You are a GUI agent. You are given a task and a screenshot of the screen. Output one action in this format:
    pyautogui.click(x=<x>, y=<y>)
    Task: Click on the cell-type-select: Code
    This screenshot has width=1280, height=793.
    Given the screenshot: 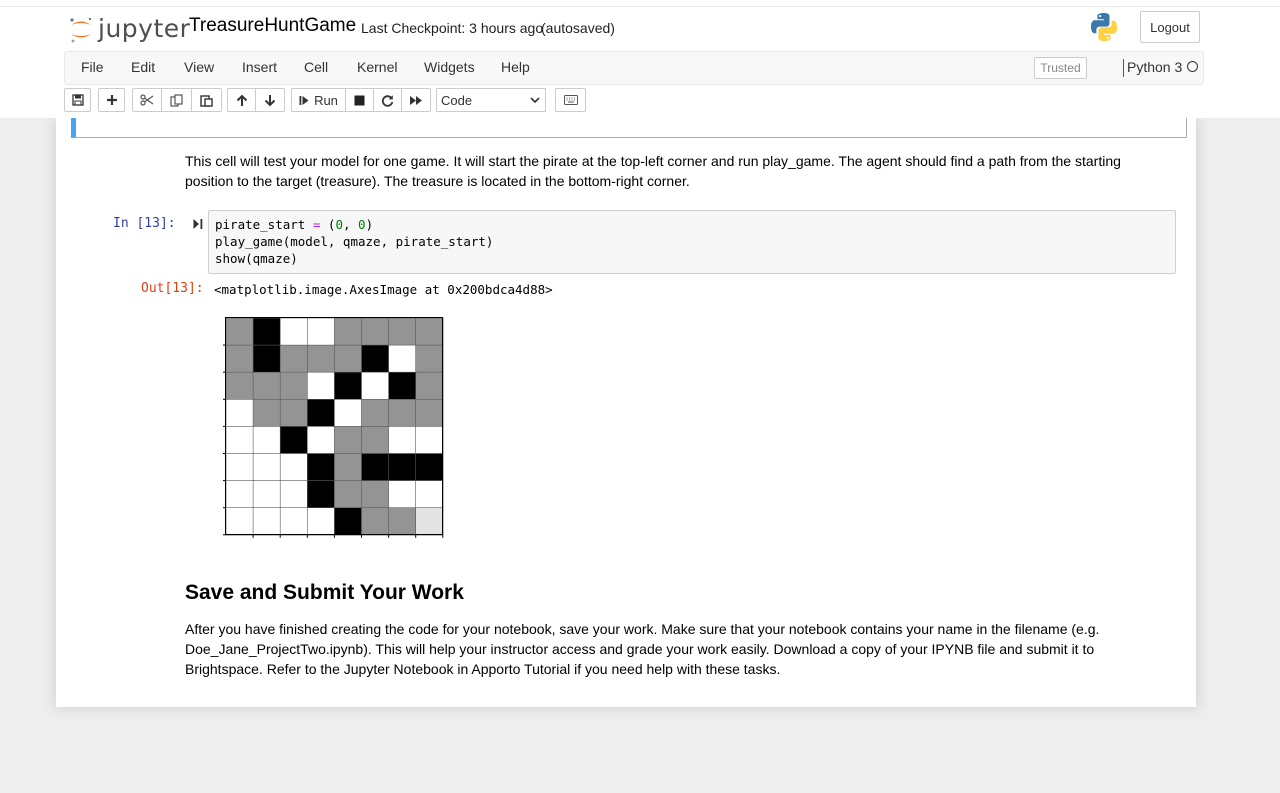 What is the action you would take?
    pyautogui.click(x=491, y=100)
    